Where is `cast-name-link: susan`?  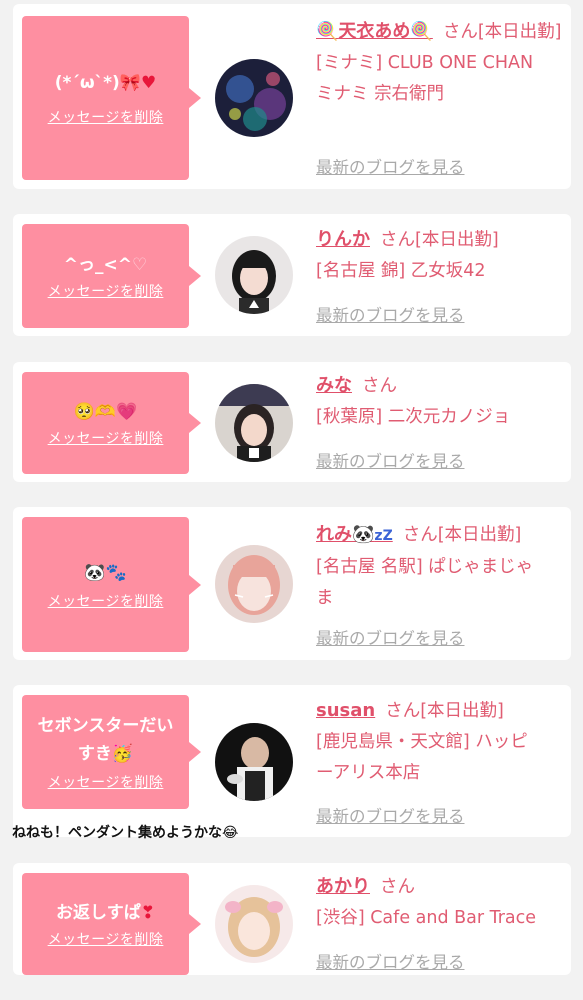
cast-name-link: susan is located at coordinates (345, 710).